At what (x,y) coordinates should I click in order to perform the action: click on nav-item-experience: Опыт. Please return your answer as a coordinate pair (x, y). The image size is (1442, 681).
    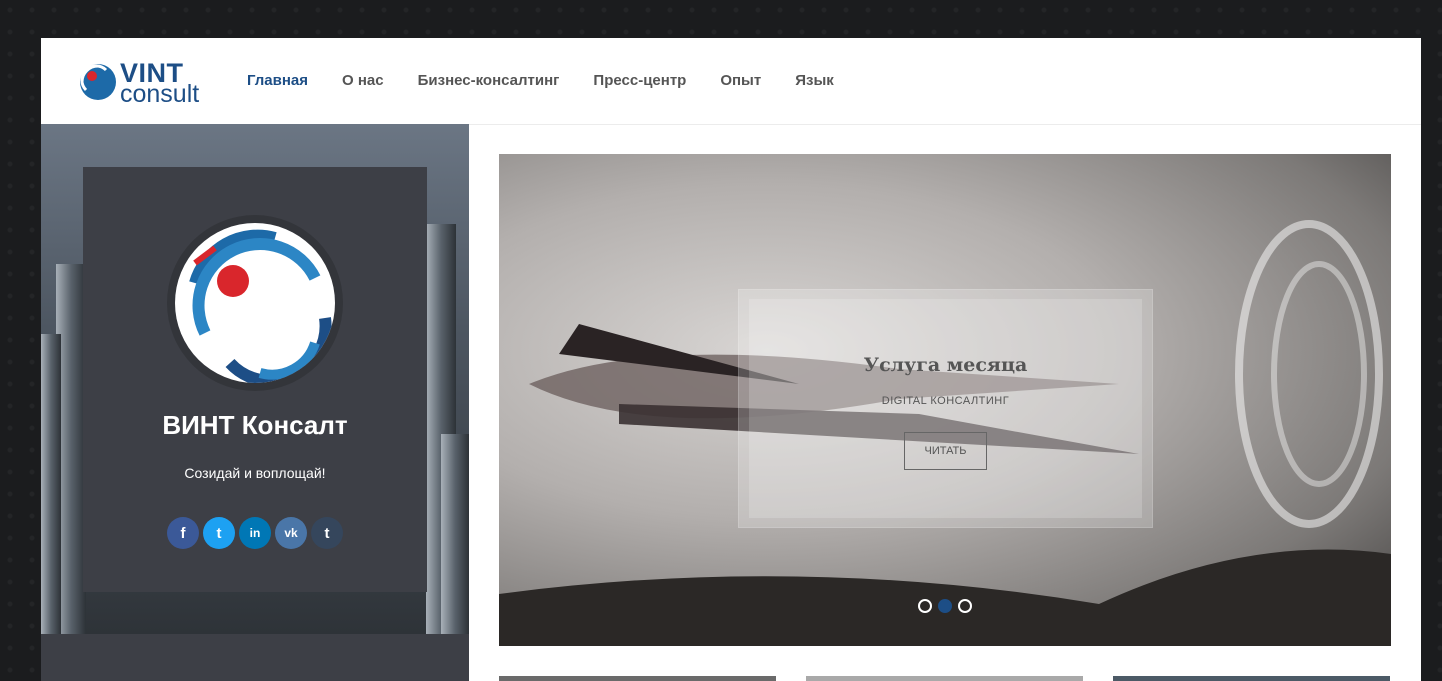
    Looking at the image, I should click on (740, 80).